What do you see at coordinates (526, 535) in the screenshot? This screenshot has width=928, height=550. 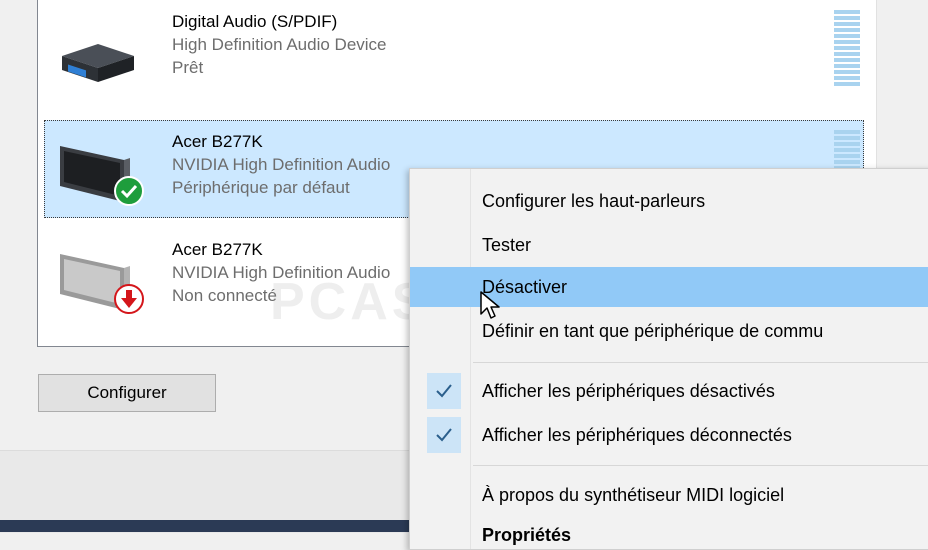 I see `menu-item-properties: Propriétés` at bounding box center [526, 535].